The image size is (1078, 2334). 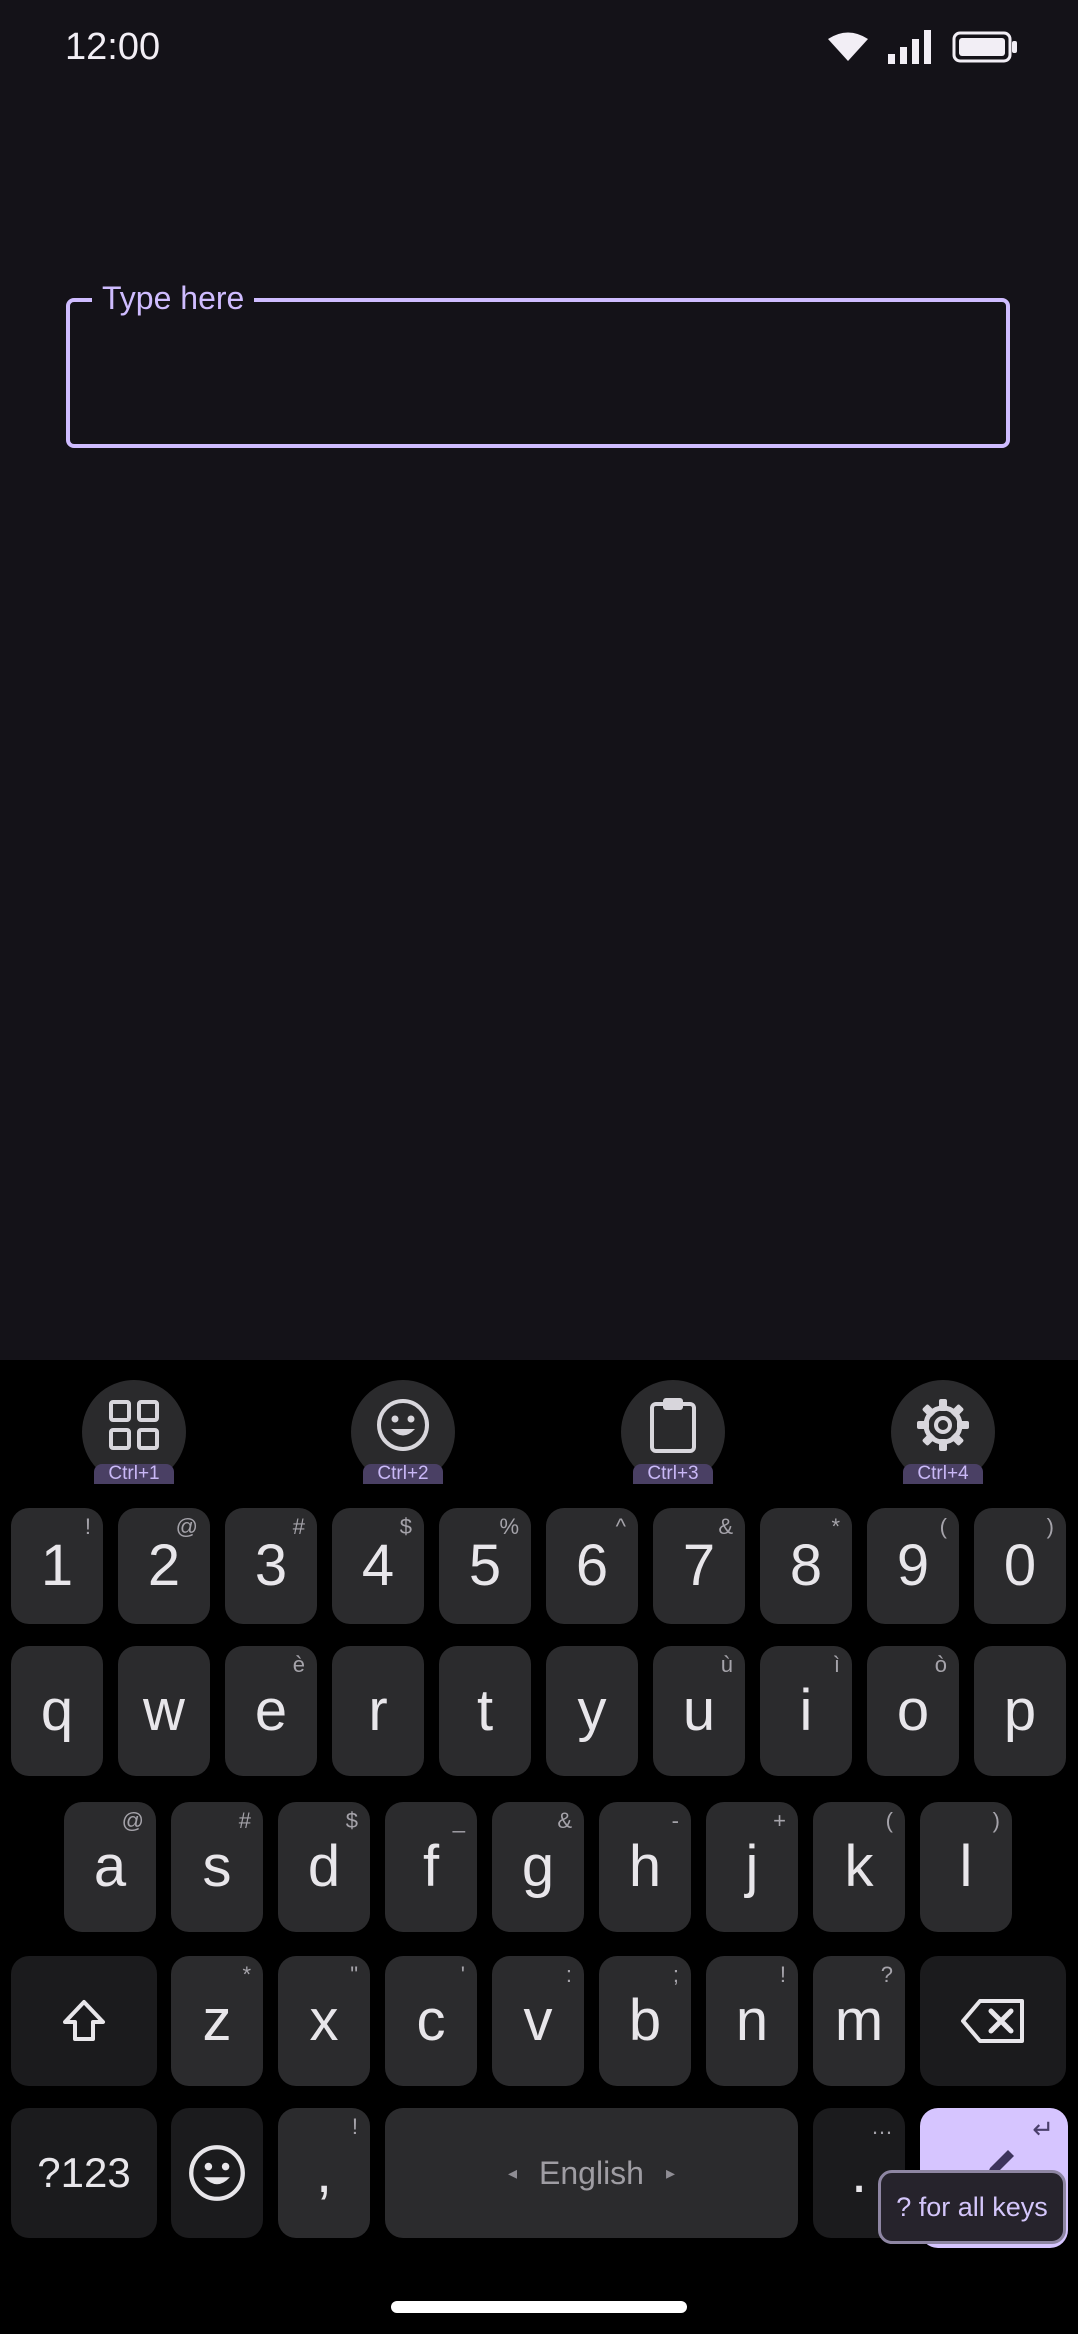 What do you see at coordinates (134, 1425) in the screenshot?
I see `grid-icon` at bounding box center [134, 1425].